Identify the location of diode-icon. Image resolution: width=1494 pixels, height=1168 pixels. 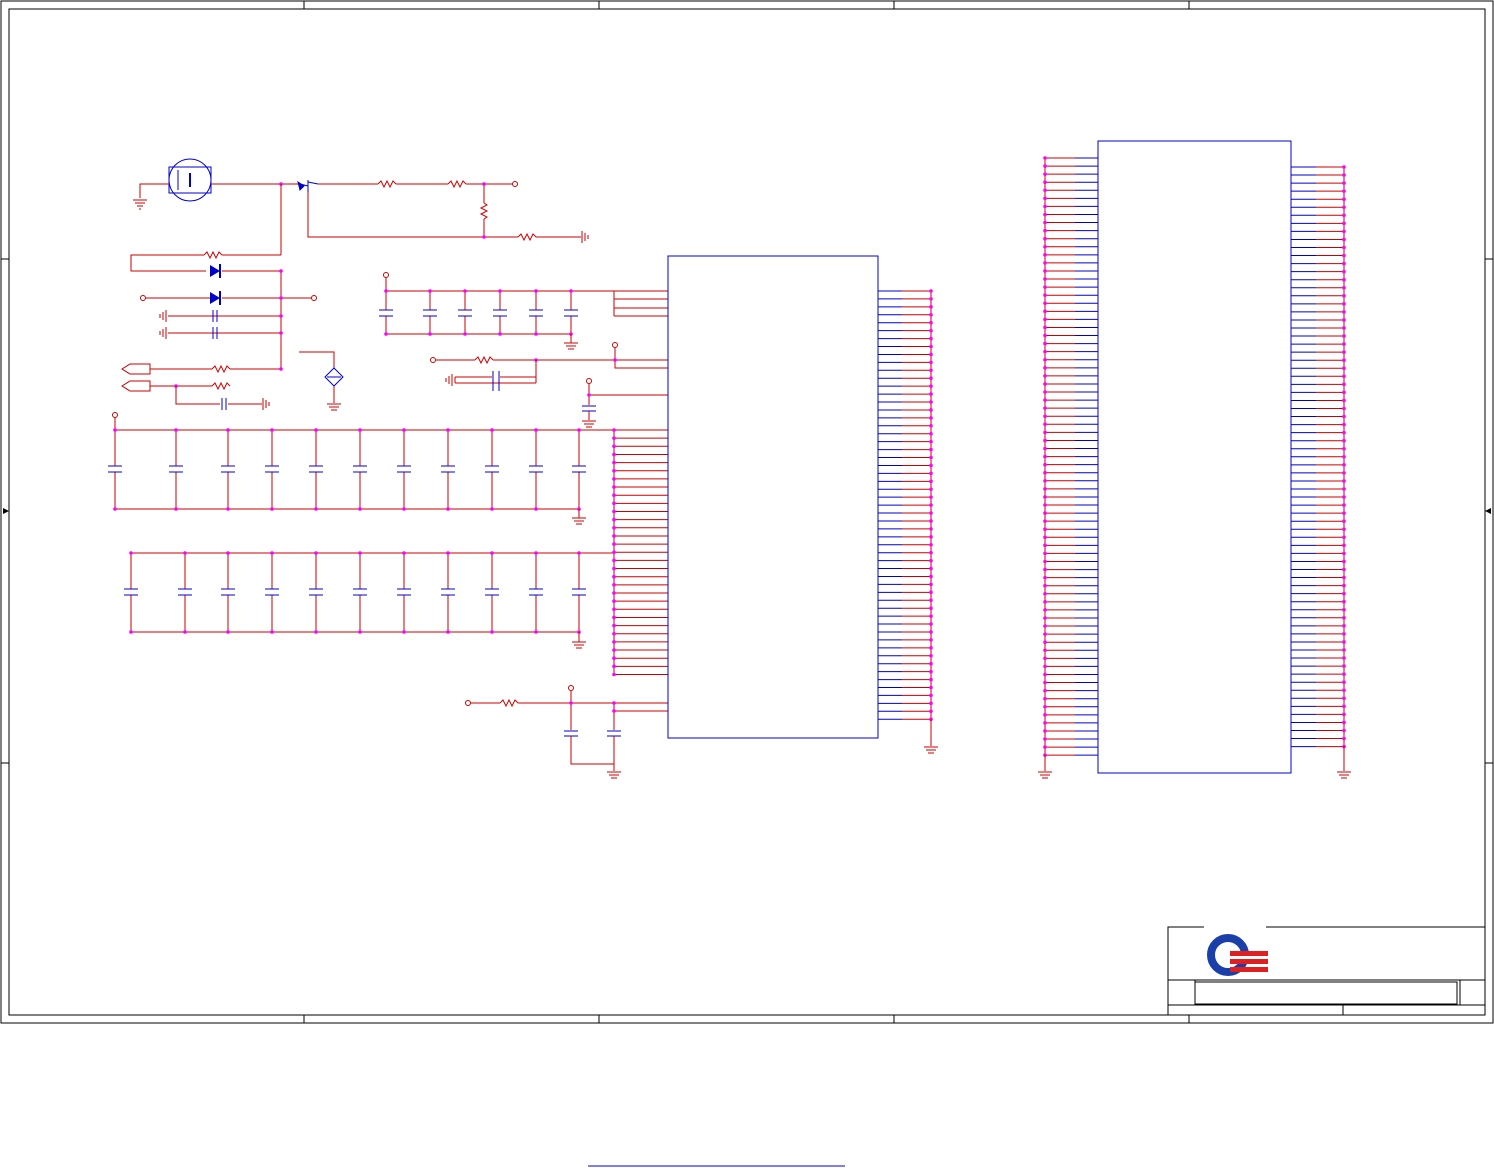
(215, 298).